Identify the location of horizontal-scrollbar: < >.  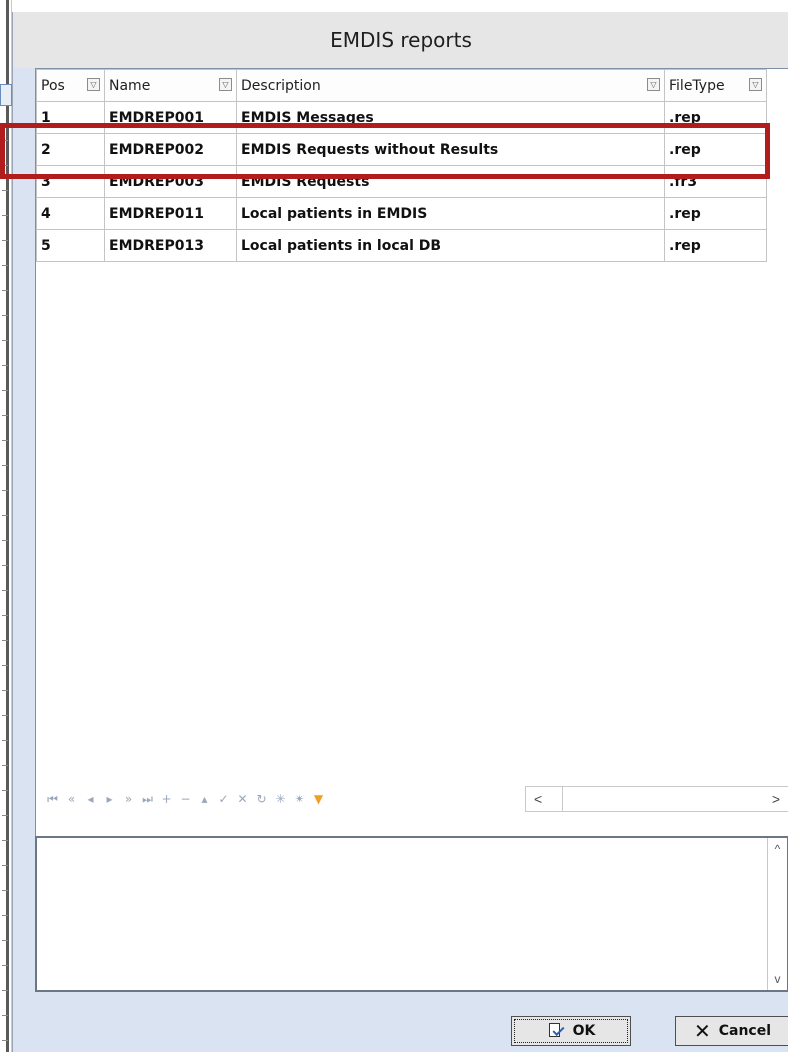
(656, 799).